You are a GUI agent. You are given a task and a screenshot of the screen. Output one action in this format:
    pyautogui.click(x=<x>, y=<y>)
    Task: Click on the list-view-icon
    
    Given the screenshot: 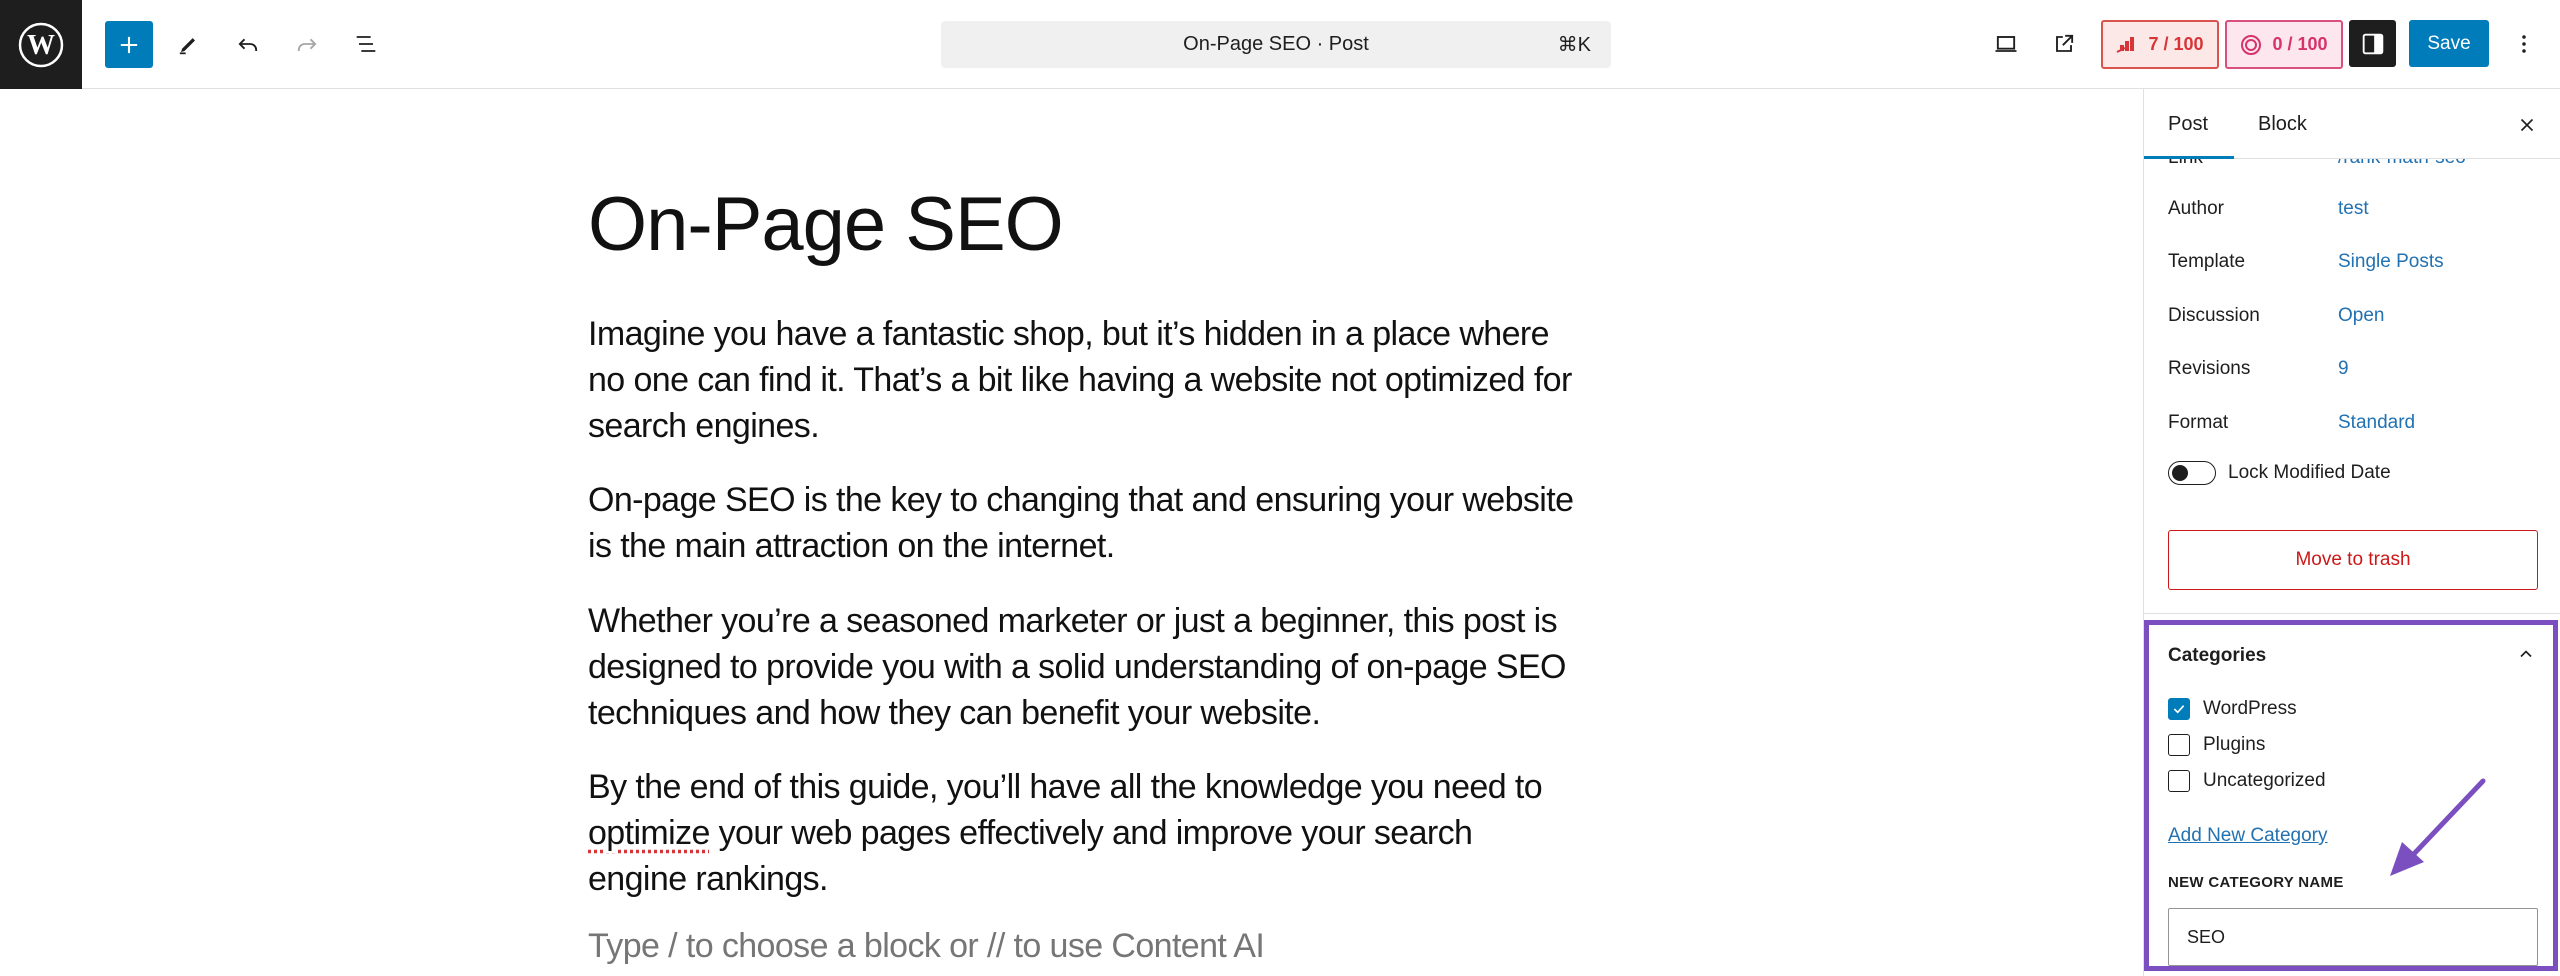 What is the action you would take?
    pyautogui.click(x=366, y=44)
    